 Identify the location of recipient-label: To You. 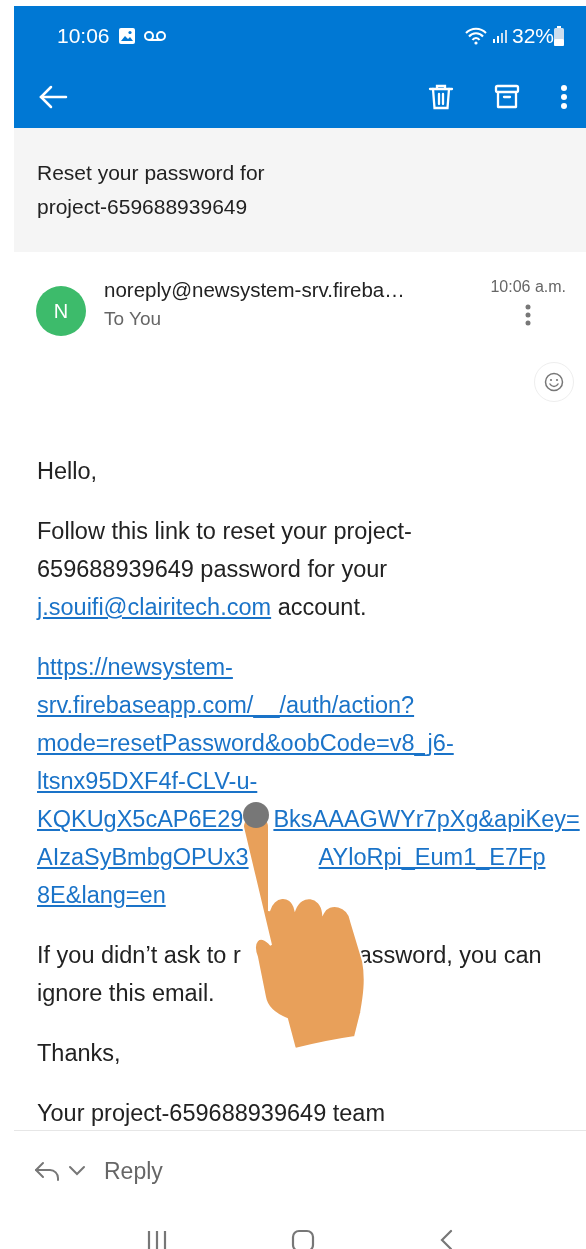
(133, 319).